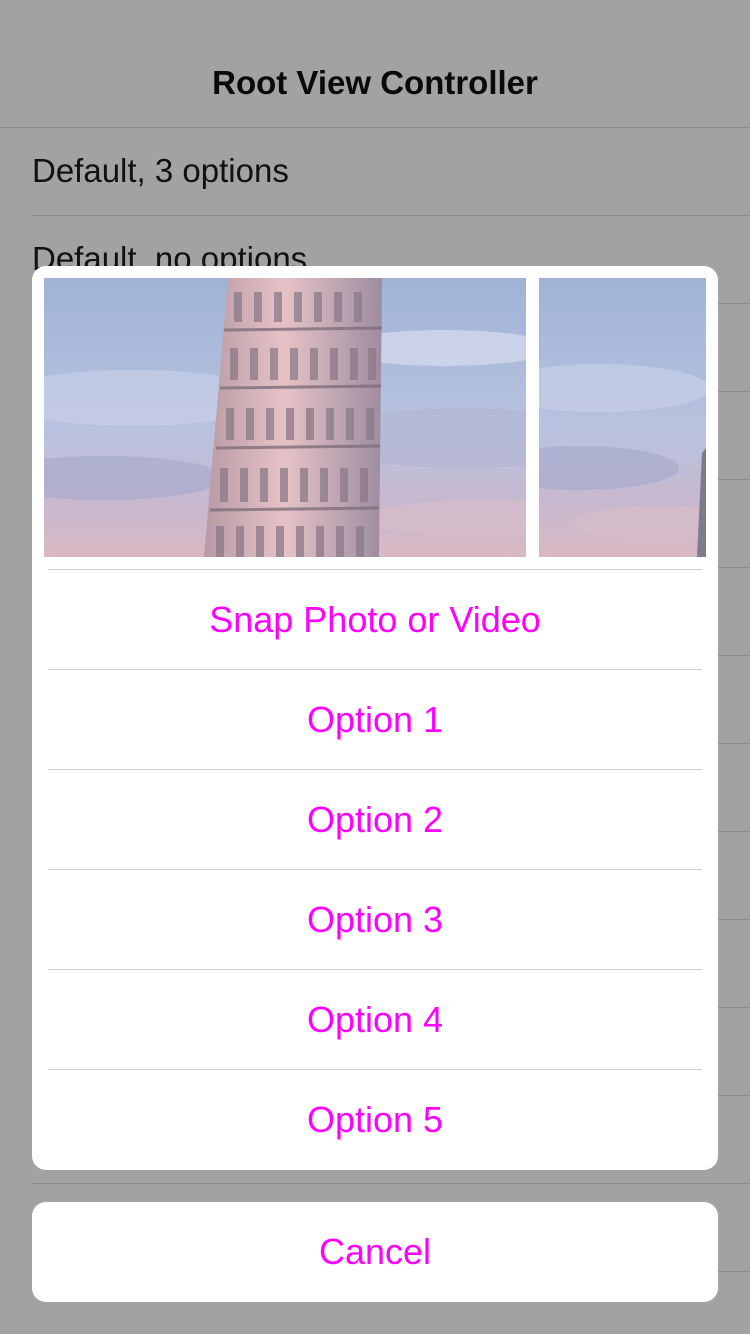 This screenshot has width=750, height=1334. Describe the element at coordinates (375, 1252) in the screenshot. I see `cancel-button: Cancel` at that location.